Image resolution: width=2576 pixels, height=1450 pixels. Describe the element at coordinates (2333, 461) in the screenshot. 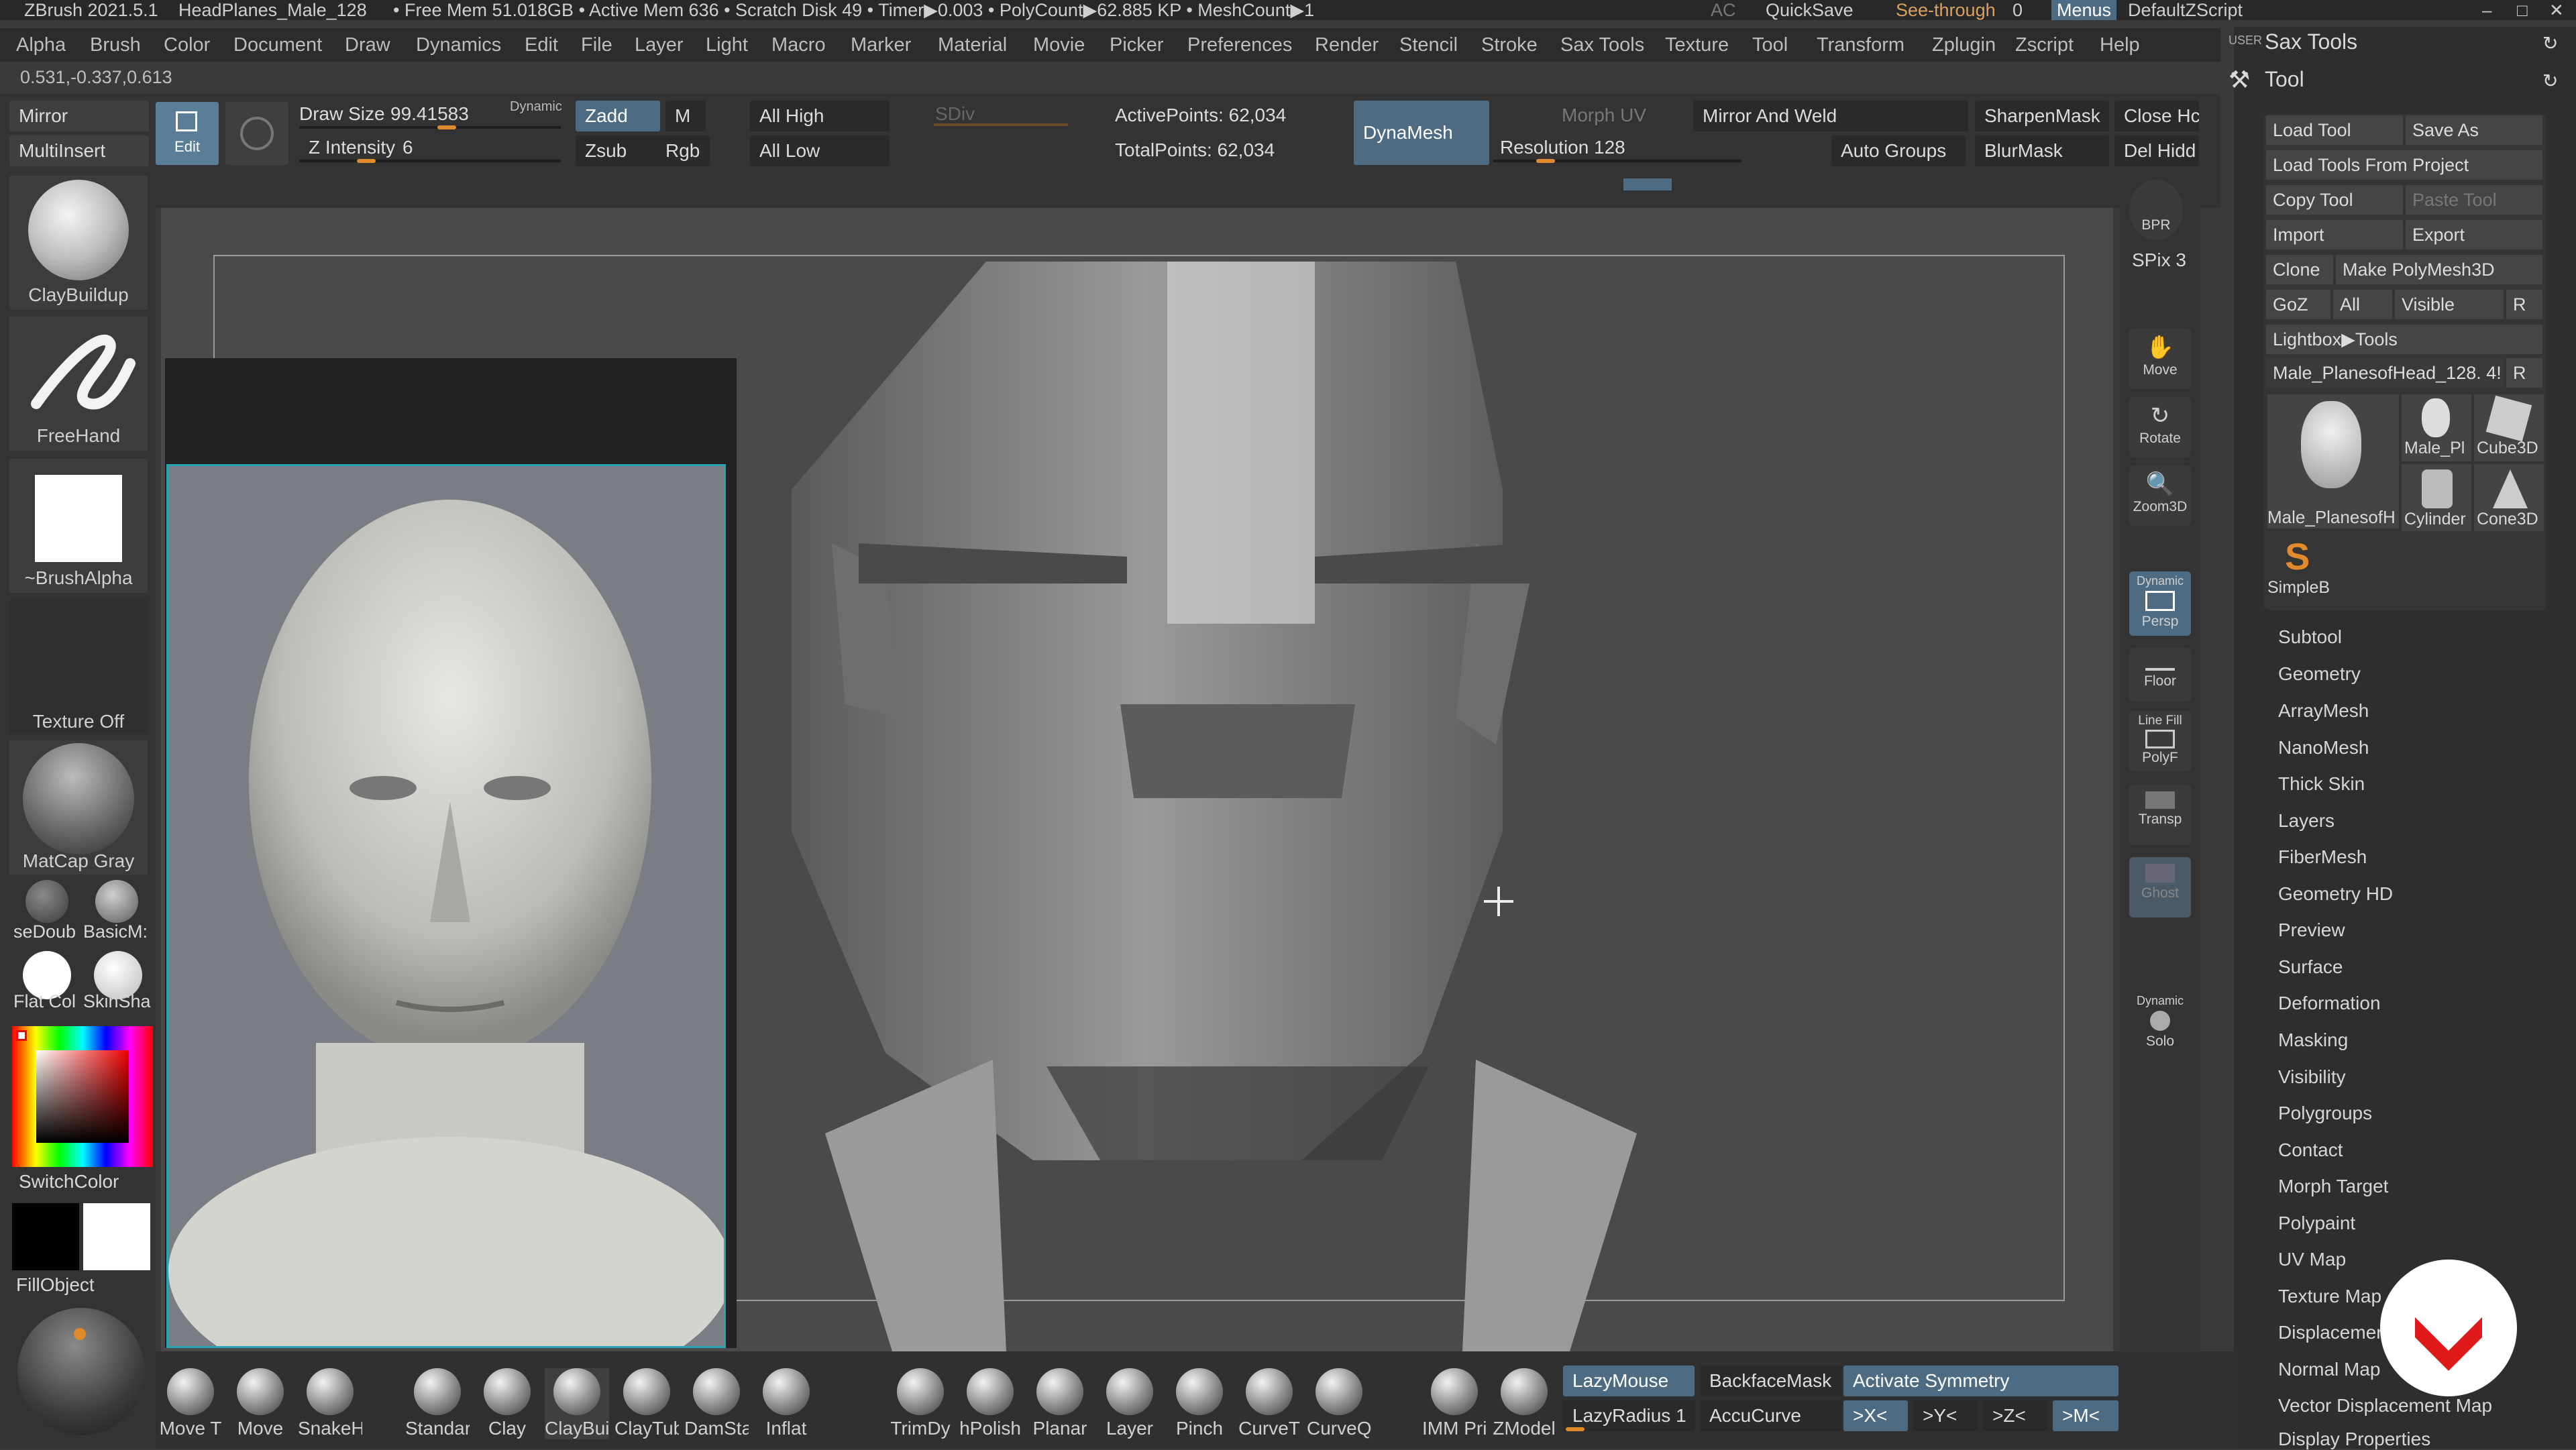

I see `tool-thumb-male-planes: Male_PlanesofH` at that location.